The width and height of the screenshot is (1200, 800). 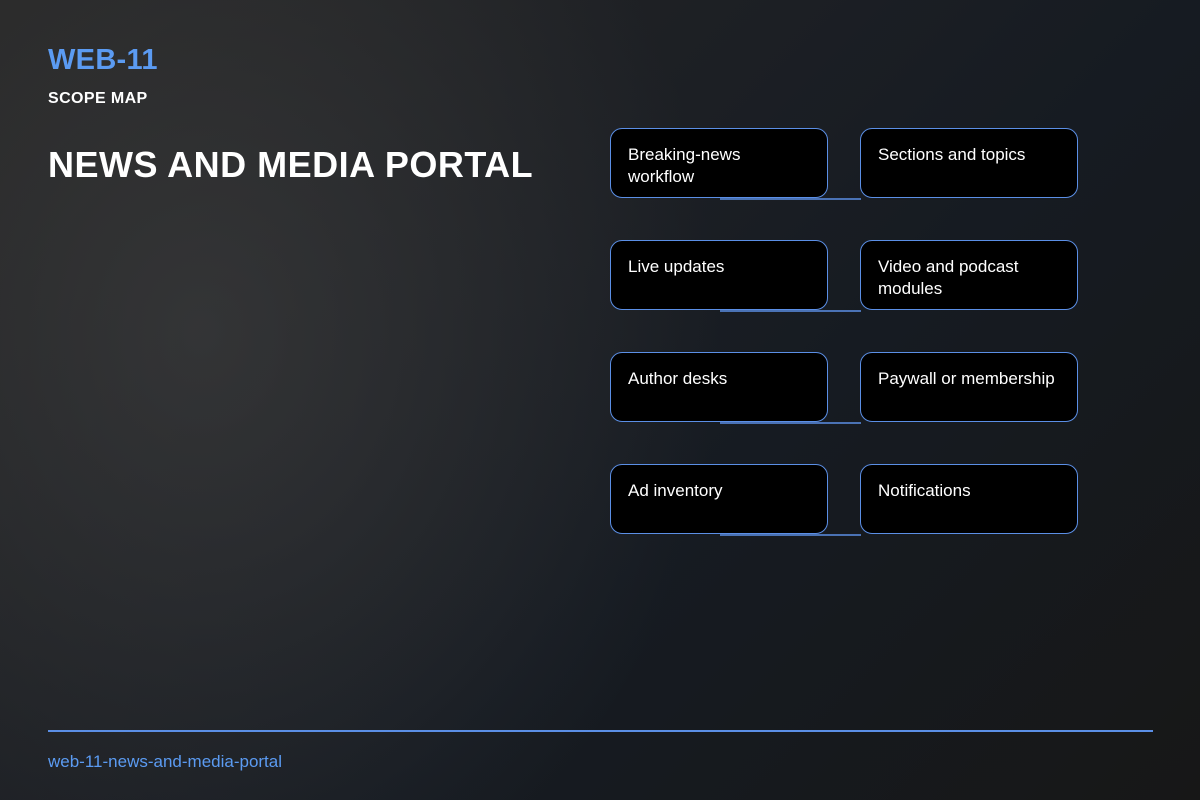 What do you see at coordinates (719, 499) in the screenshot?
I see `node-ad-inventory: Ad inventory` at bounding box center [719, 499].